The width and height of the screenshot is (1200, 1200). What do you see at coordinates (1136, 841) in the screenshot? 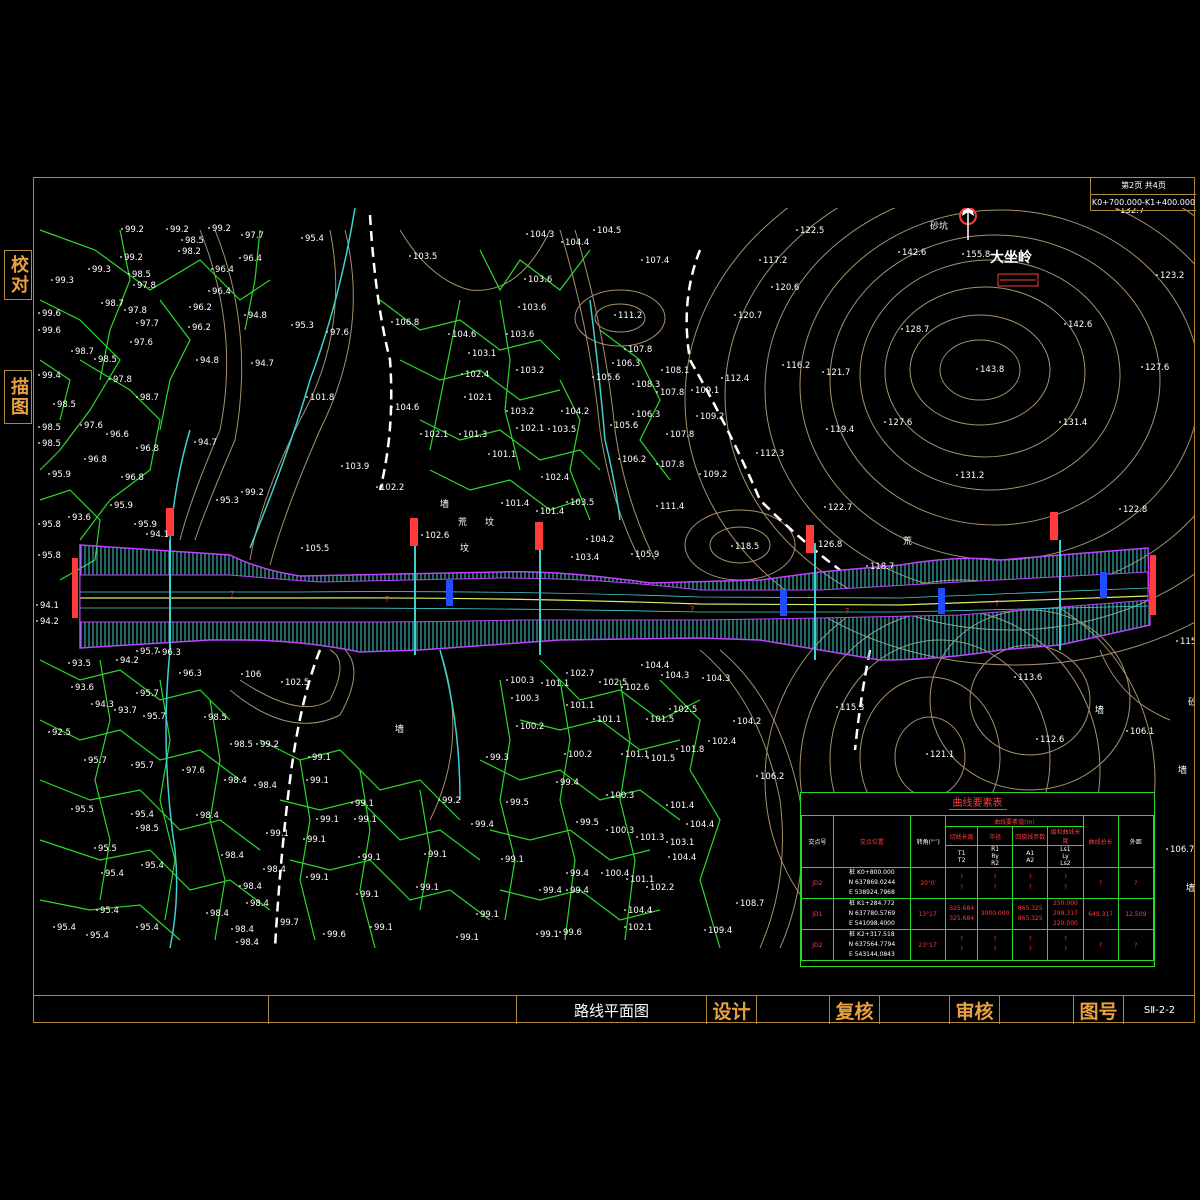
I see `curve-table-header: 外距` at bounding box center [1136, 841].